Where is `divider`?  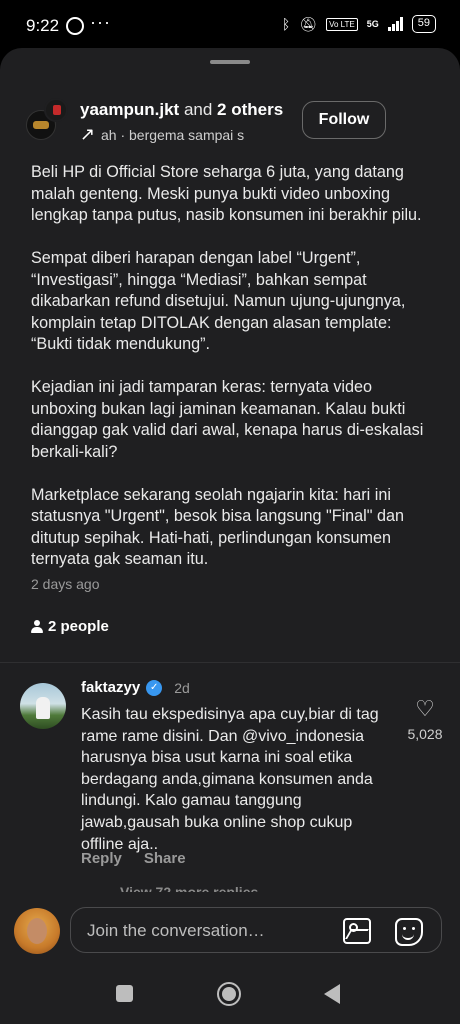
divider is located at coordinates (230, 662).